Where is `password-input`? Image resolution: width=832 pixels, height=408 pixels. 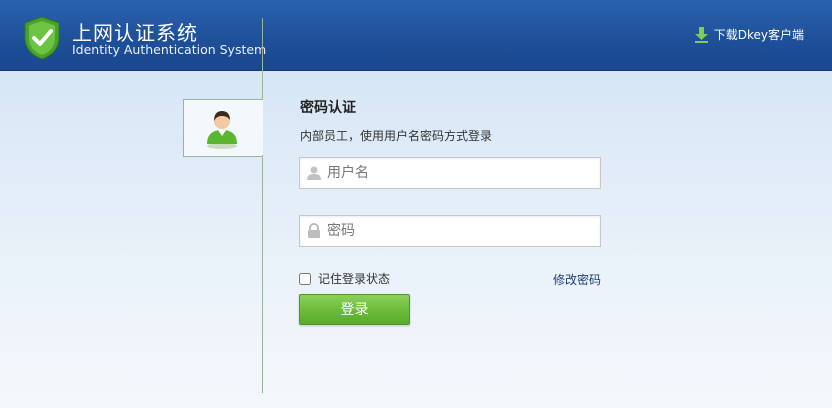
password-input is located at coordinates (459, 231).